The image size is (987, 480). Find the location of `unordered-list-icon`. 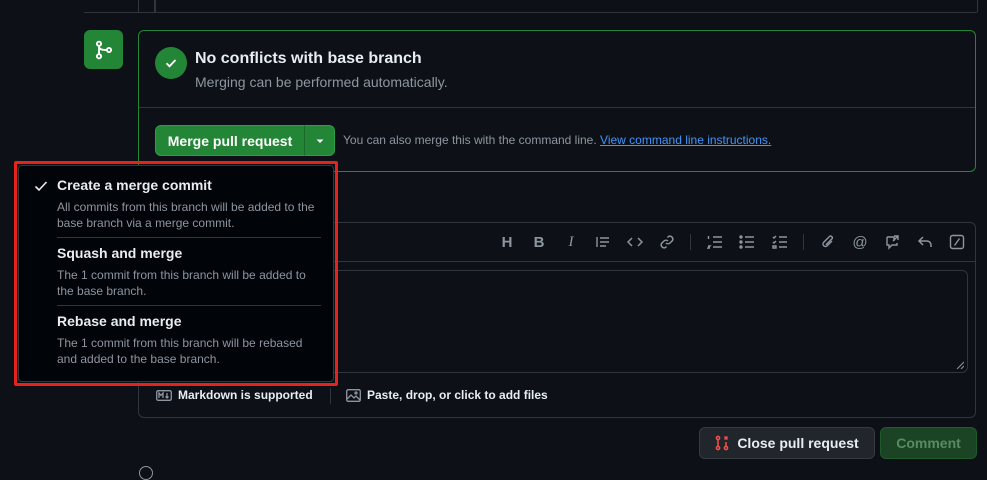

unordered-list-icon is located at coordinates (747, 242).